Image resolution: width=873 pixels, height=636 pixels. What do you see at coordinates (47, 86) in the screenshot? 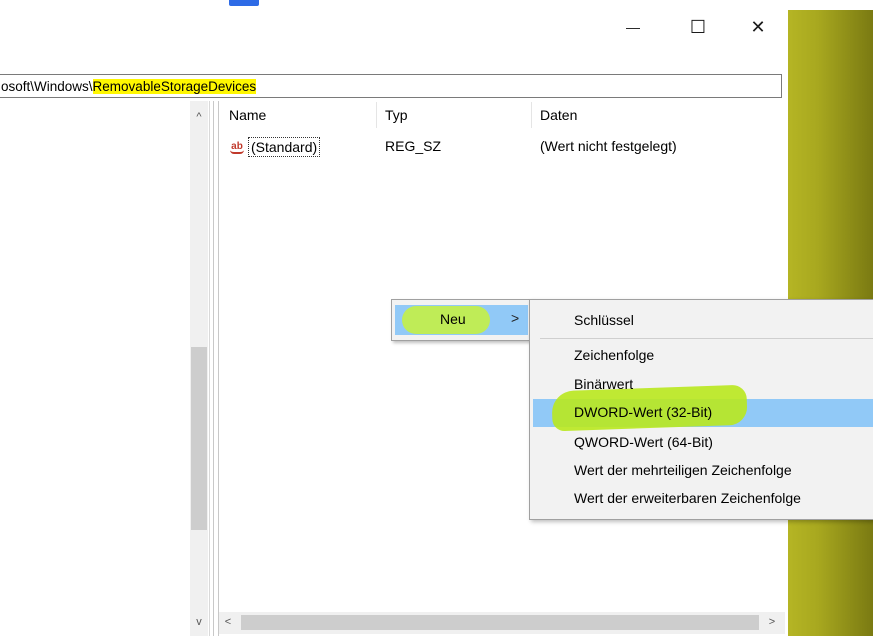
I see `address-path-prefix: osoft\Windows\` at bounding box center [47, 86].